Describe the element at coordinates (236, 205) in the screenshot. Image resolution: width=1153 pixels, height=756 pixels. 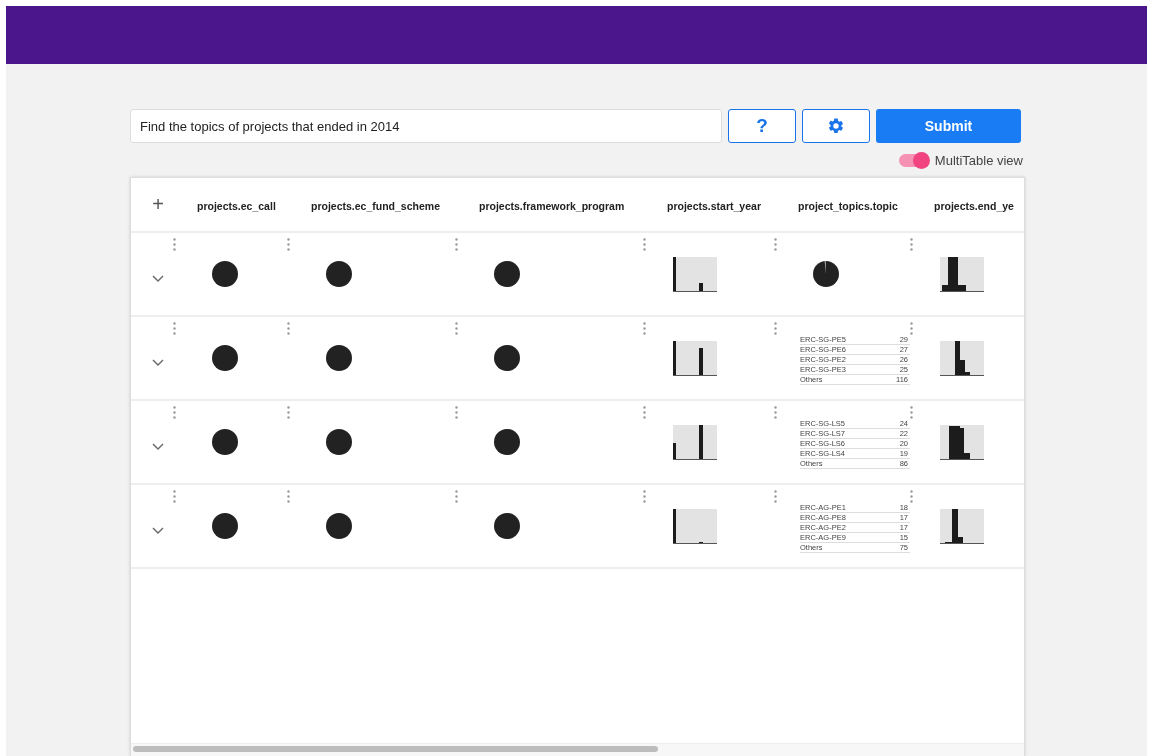
I see `column-header: projects.ec_call` at that location.